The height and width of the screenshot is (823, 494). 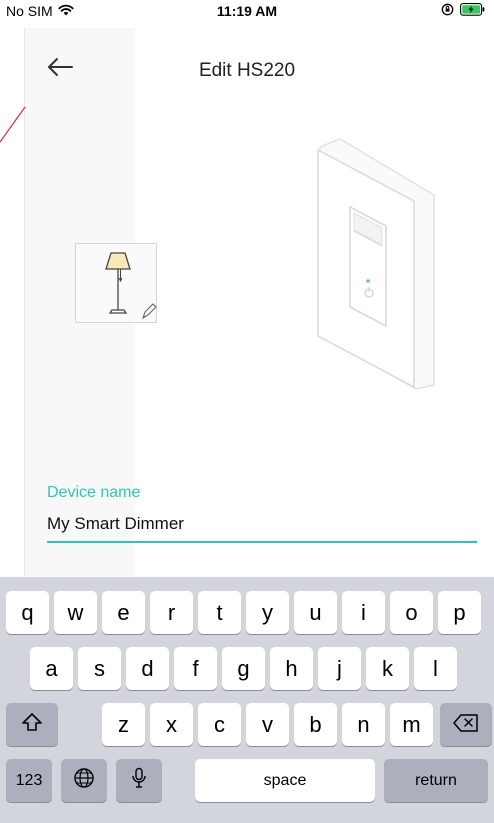 I want to click on shift-key, so click(x=32, y=724).